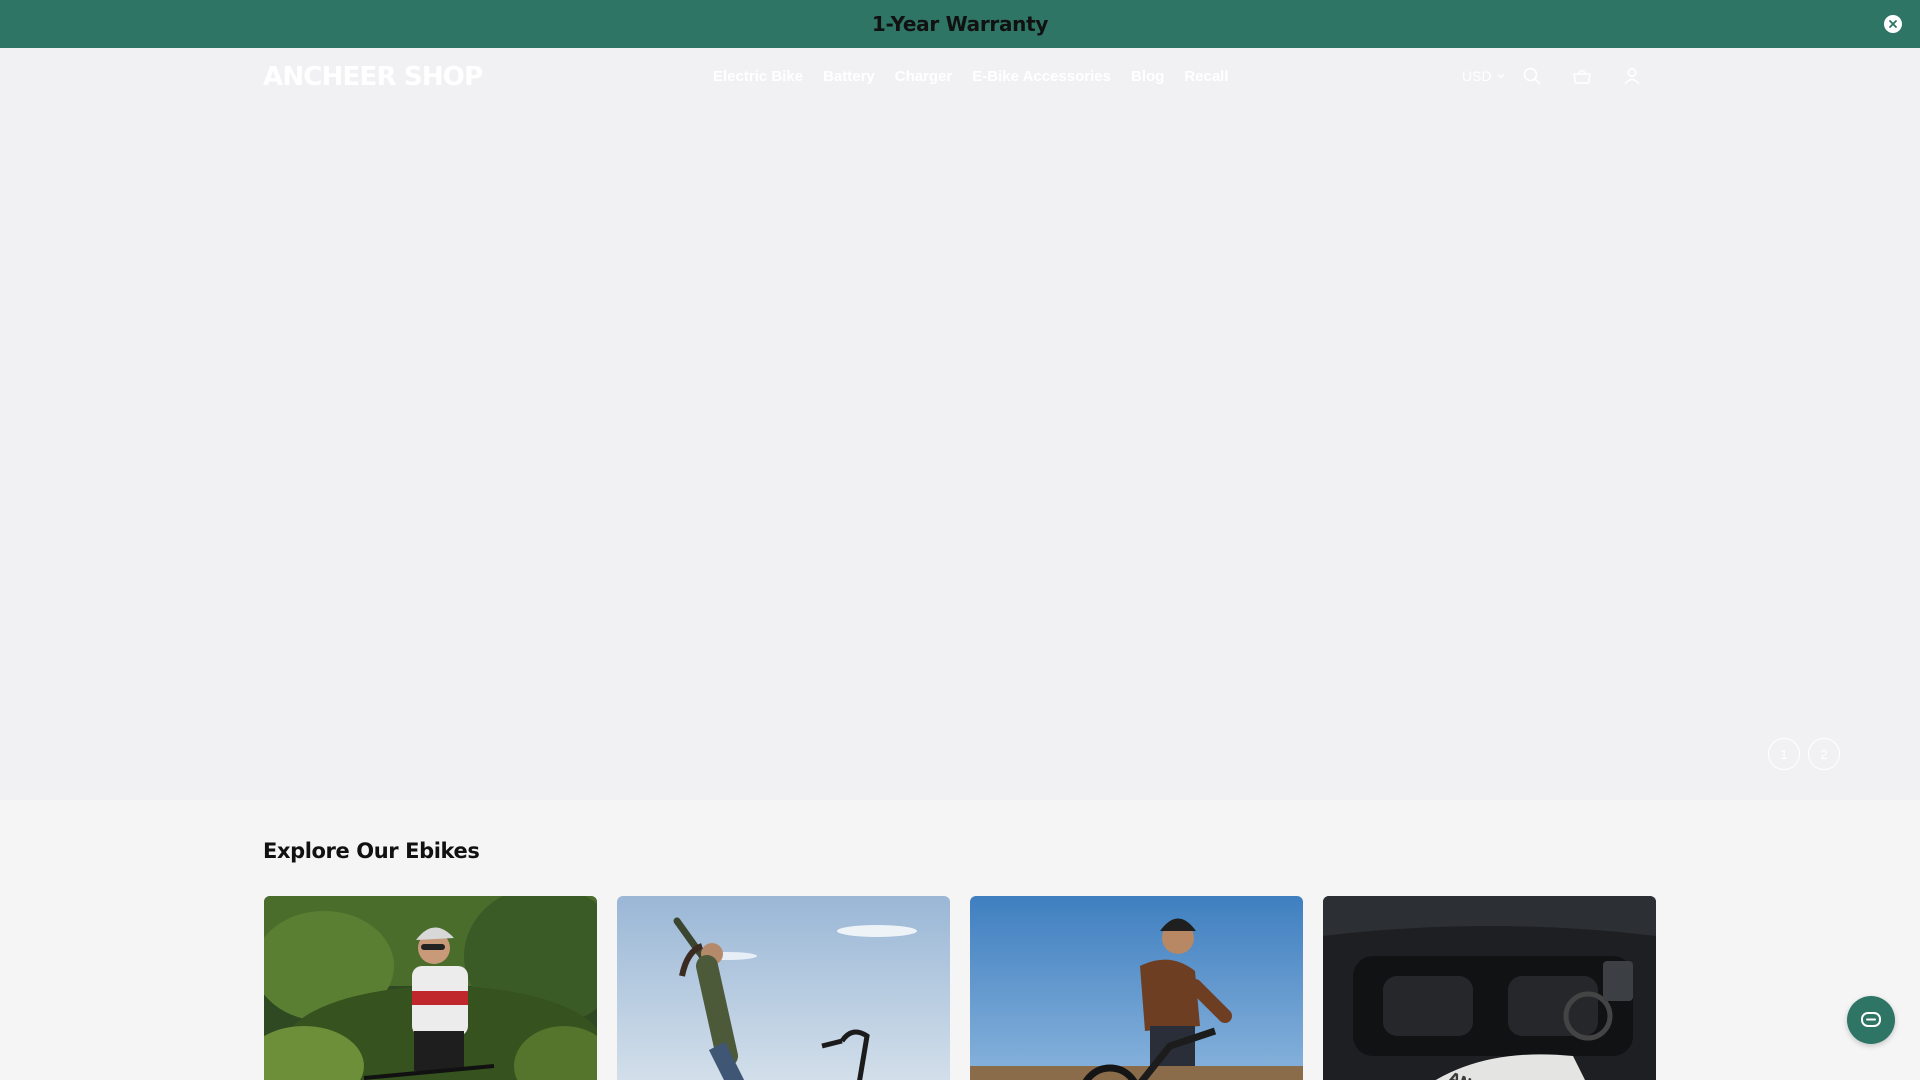 This screenshot has width=1920, height=1080. What do you see at coordinates (849, 76) in the screenshot?
I see `nav-item-battery: Battery` at bounding box center [849, 76].